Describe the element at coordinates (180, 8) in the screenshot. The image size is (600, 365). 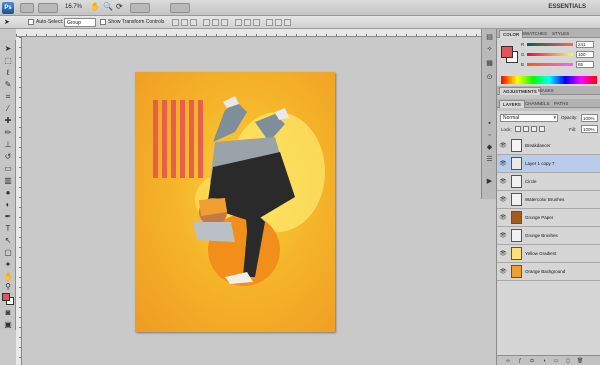
I see `screen-mode-button` at that location.